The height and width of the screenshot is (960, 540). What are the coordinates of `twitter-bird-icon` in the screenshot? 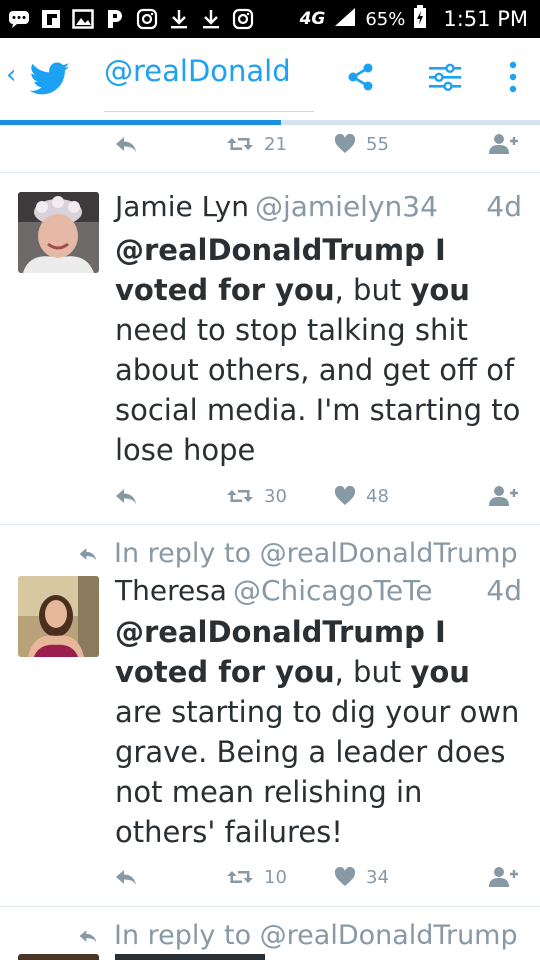 It's located at (49, 81).